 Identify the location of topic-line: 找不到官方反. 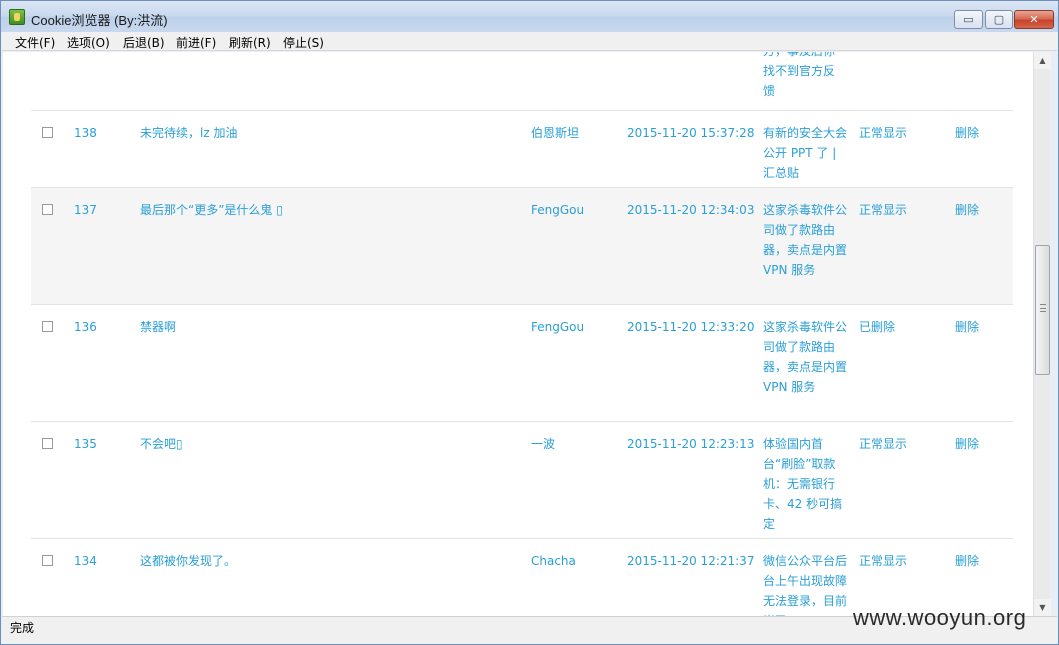
(799, 71).